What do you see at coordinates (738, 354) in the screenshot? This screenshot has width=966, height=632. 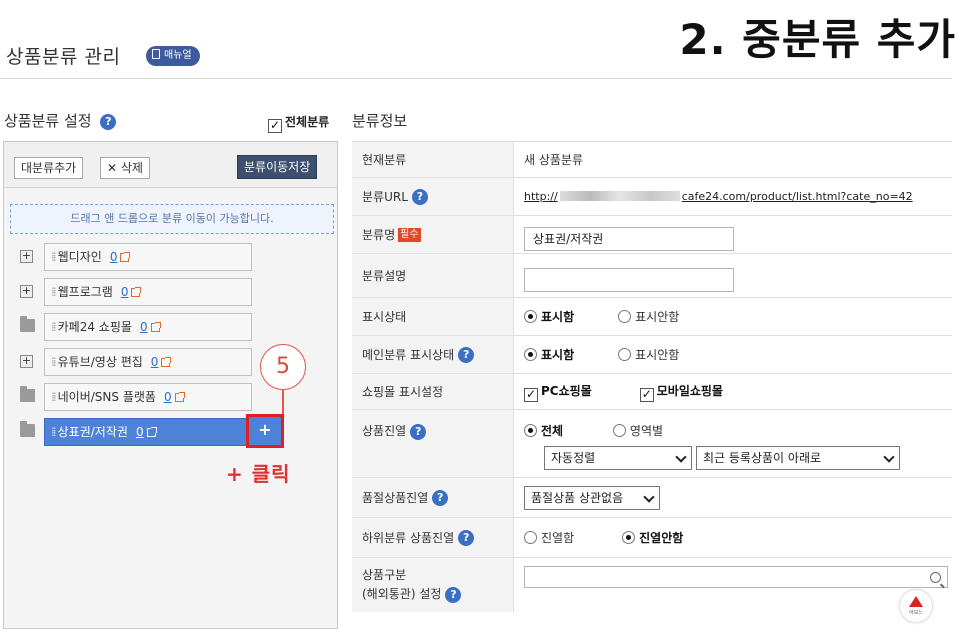 I see `main-display-options: 표시함 표시안함` at bounding box center [738, 354].